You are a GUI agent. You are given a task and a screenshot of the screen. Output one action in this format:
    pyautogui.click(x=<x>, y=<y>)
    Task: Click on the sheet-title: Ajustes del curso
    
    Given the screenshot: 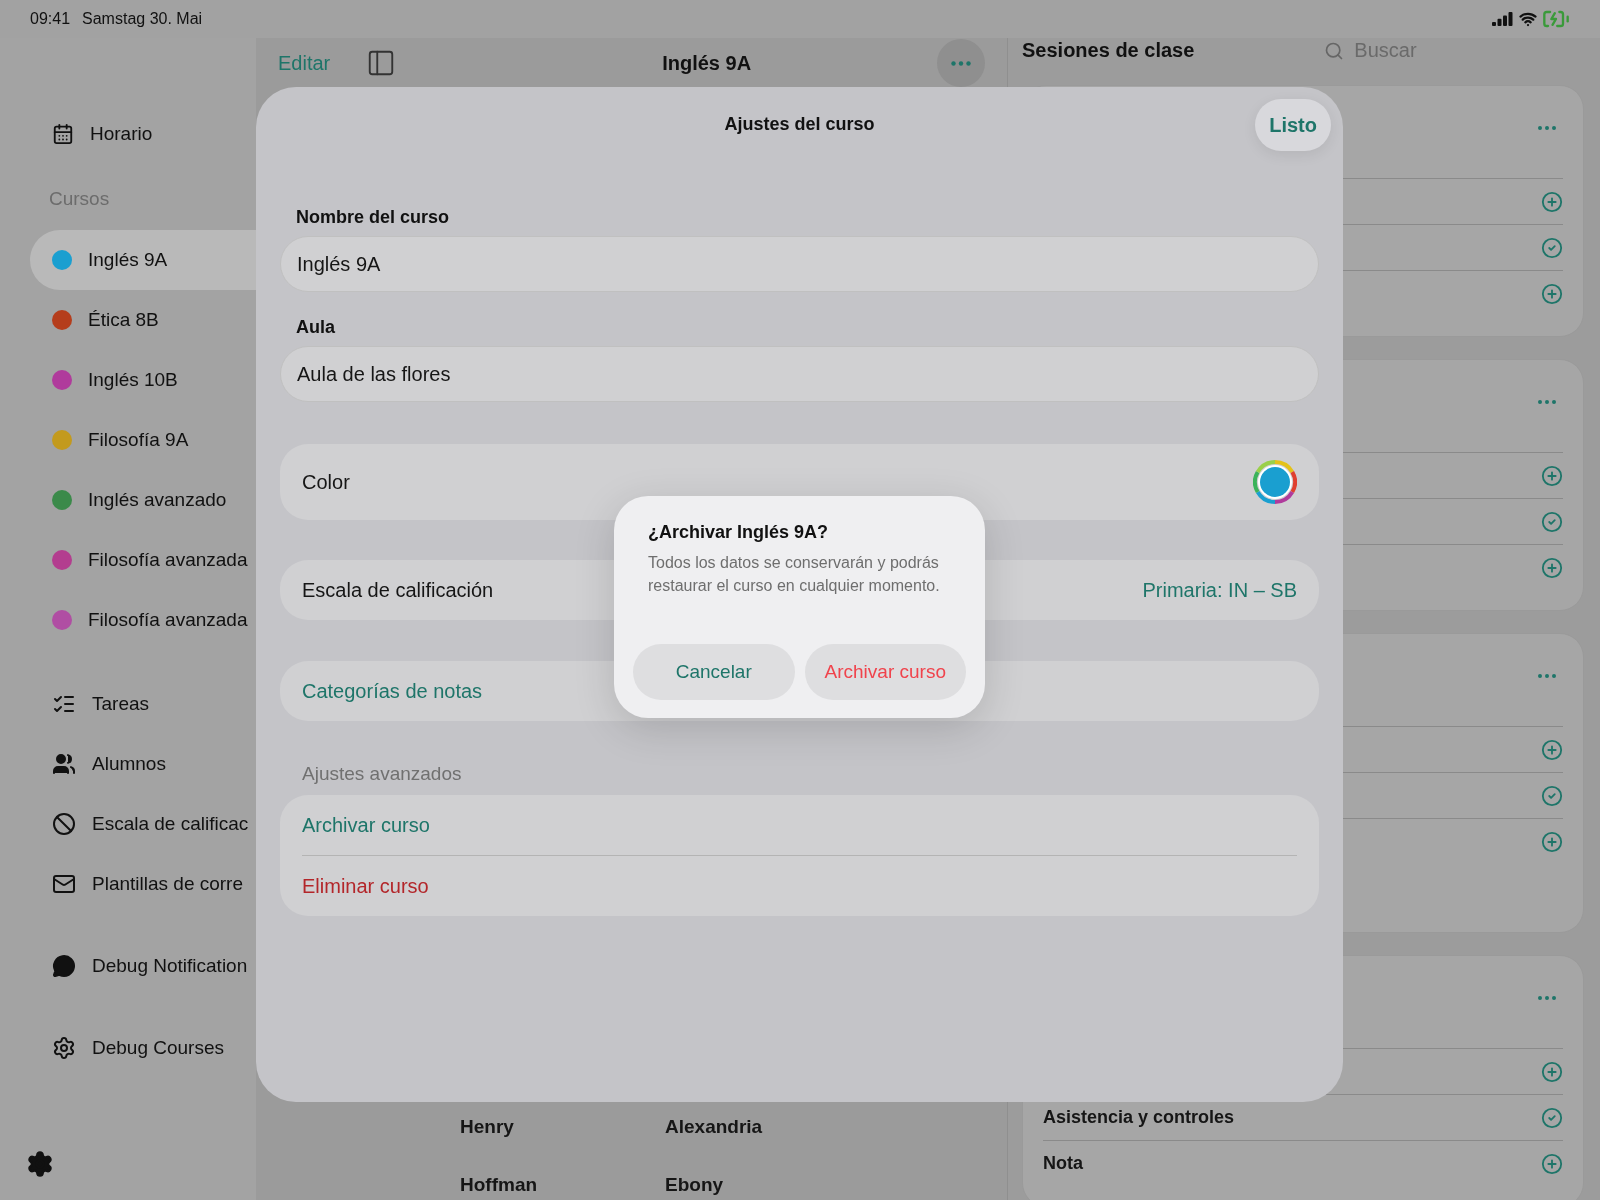 What is the action you would take?
    pyautogui.click(x=799, y=124)
    